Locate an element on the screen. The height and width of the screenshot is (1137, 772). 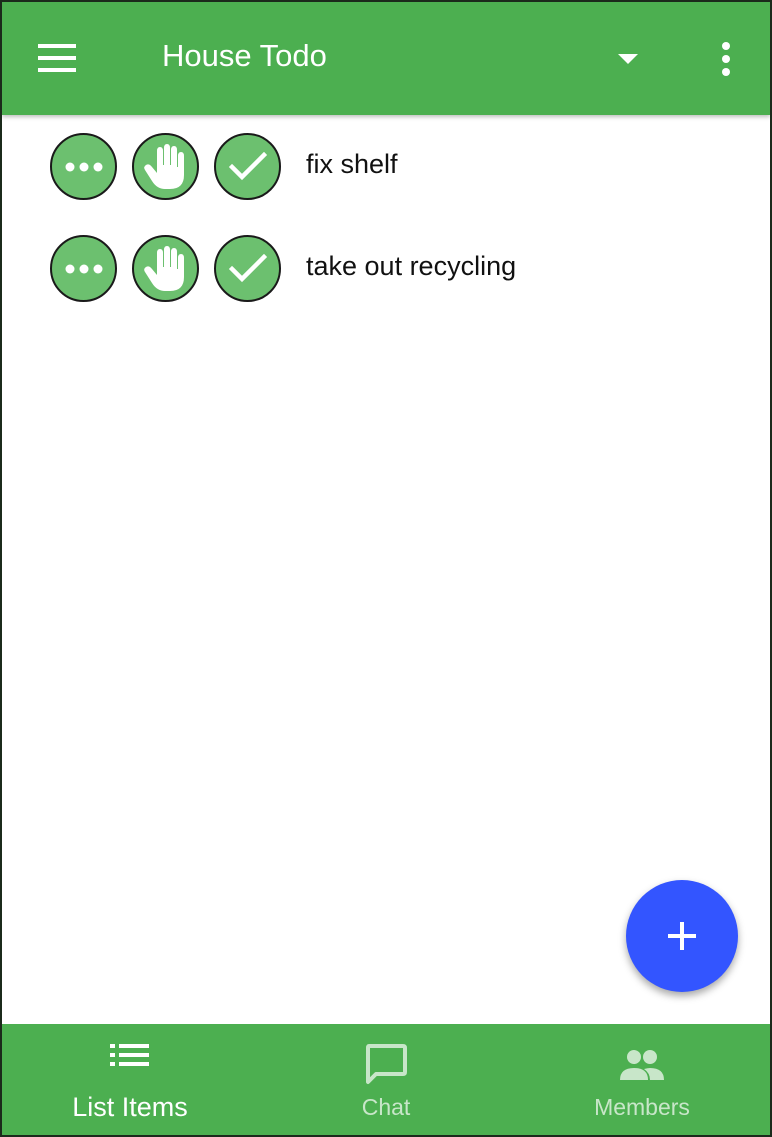
item-label: take out recycling is located at coordinates (411, 266).